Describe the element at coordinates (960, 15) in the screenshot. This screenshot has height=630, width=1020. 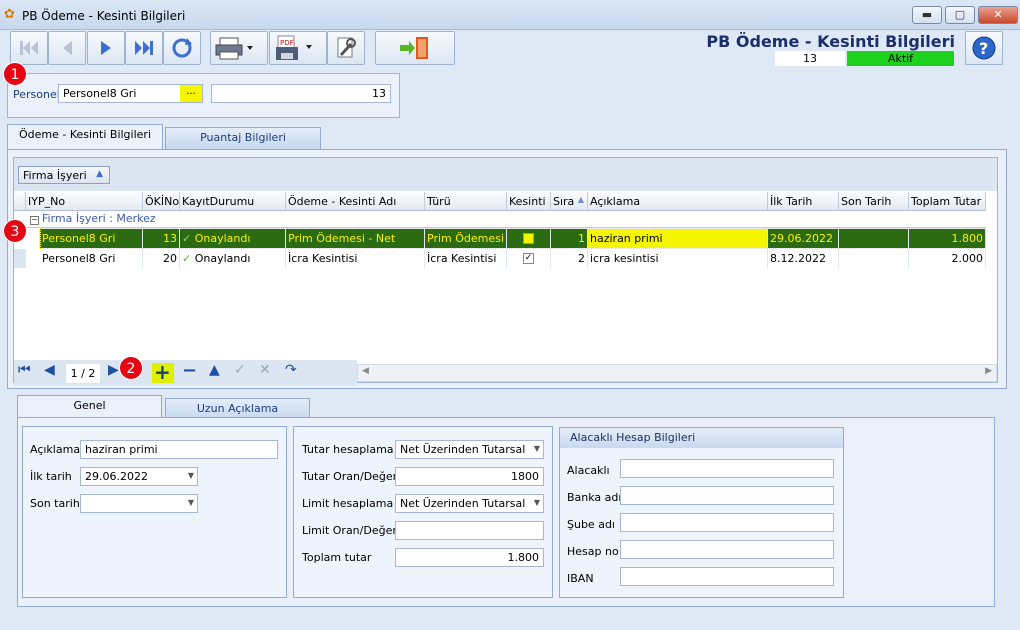
I see `maximize-button: ▢` at that location.